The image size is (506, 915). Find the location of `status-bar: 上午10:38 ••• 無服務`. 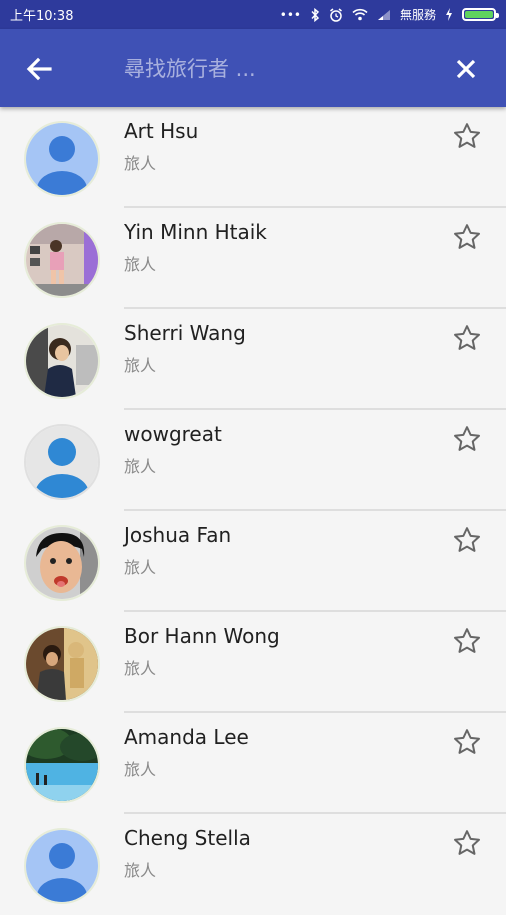

status-bar: 上午10:38 ••• 無服務 is located at coordinates (253, 14).